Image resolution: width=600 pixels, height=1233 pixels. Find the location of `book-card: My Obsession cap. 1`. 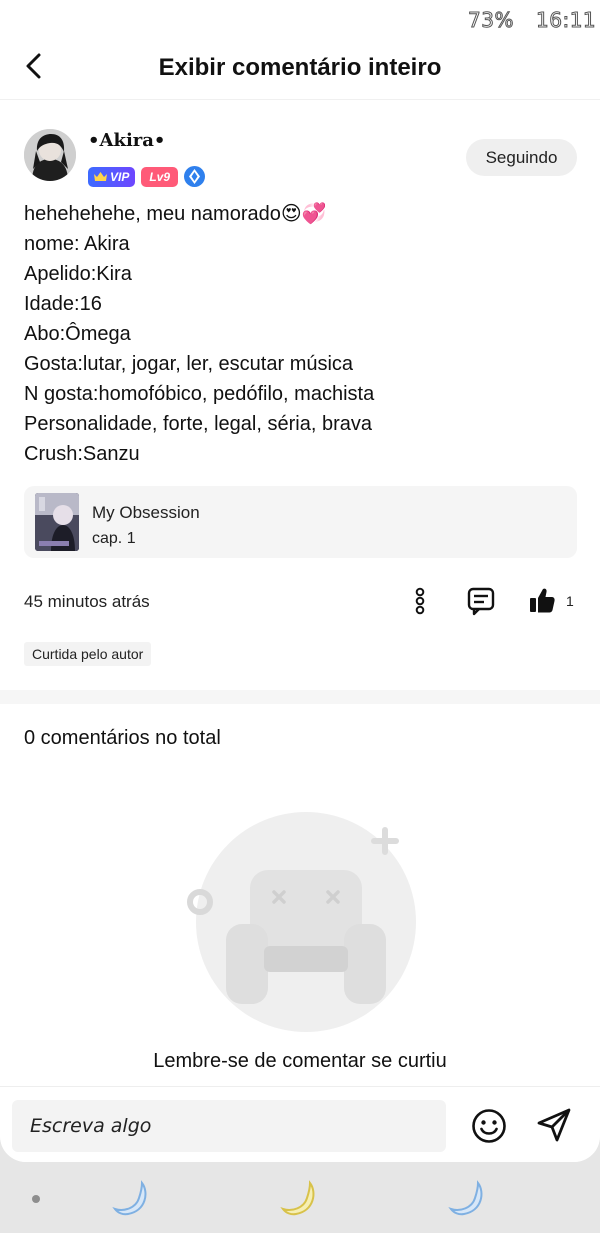

book-card: My Obsession cap. 1 is located at coordinates (300, 522).